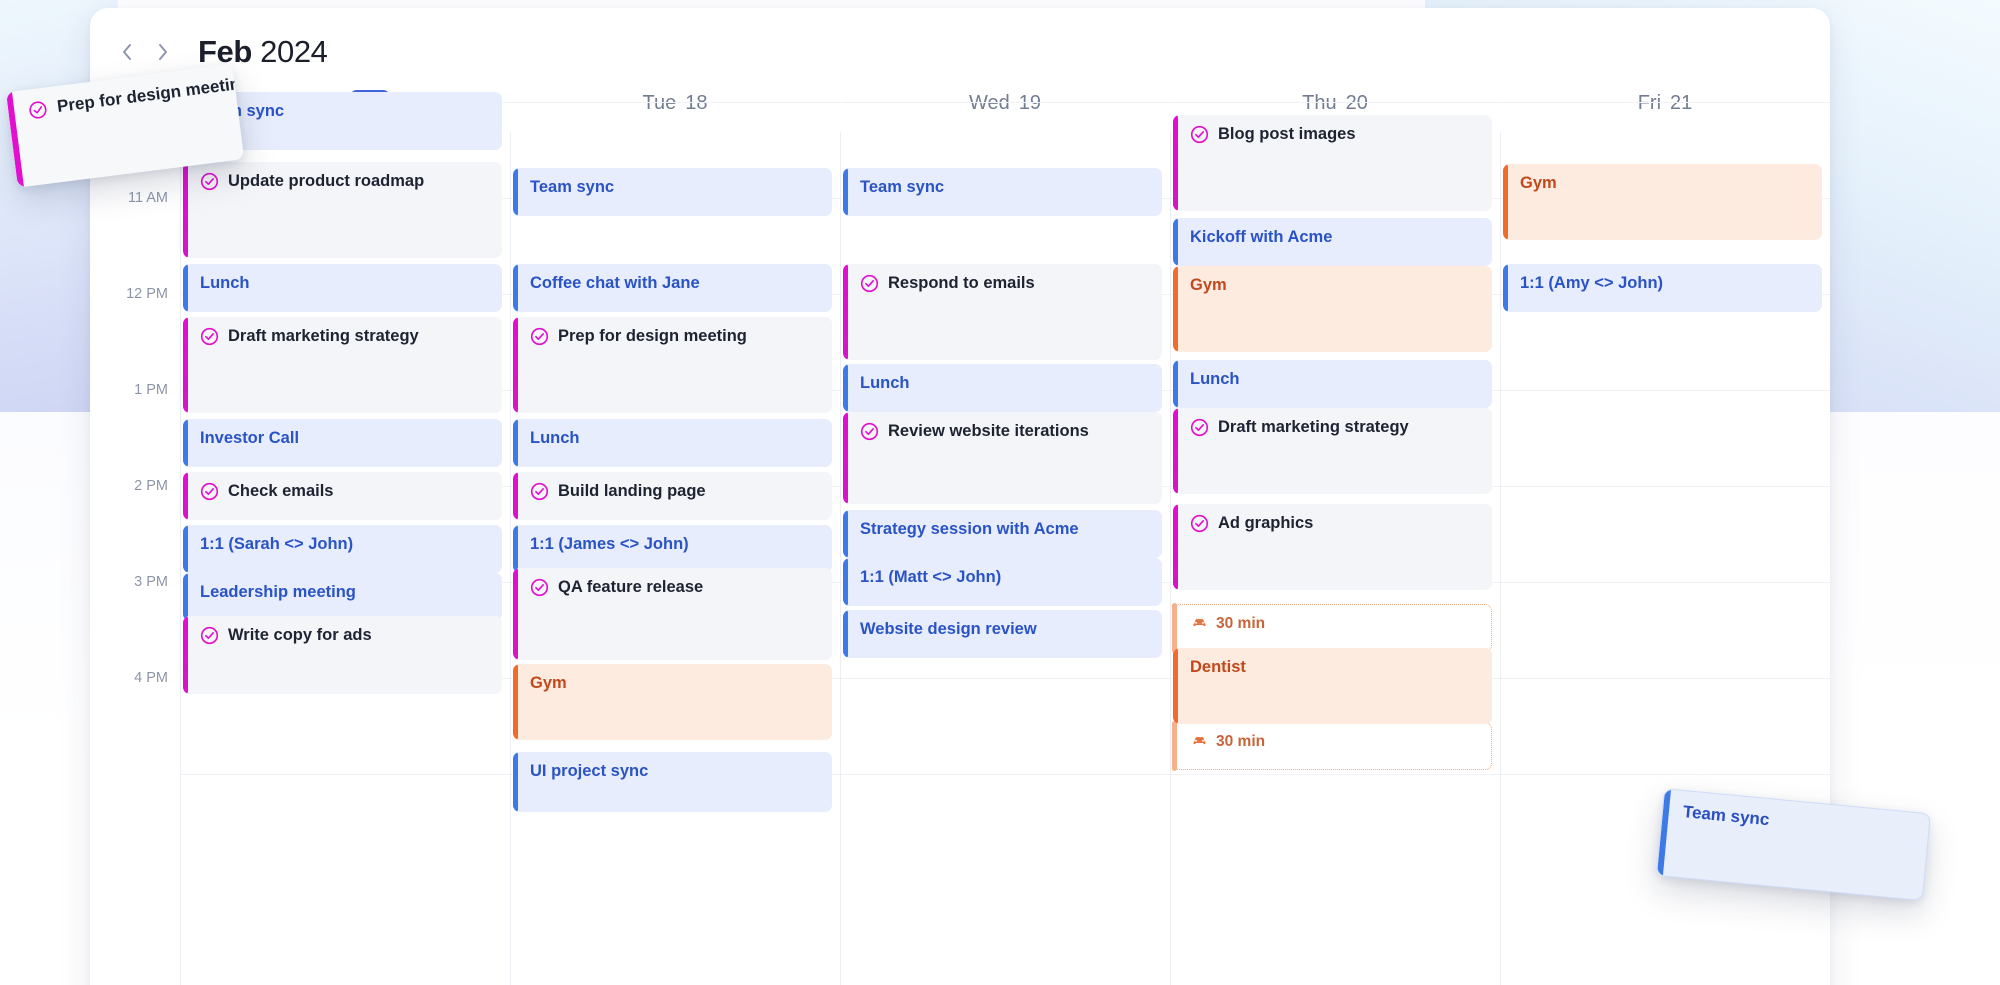  I want to click on travel-duration-label: 30 min, so click(1241, 623).